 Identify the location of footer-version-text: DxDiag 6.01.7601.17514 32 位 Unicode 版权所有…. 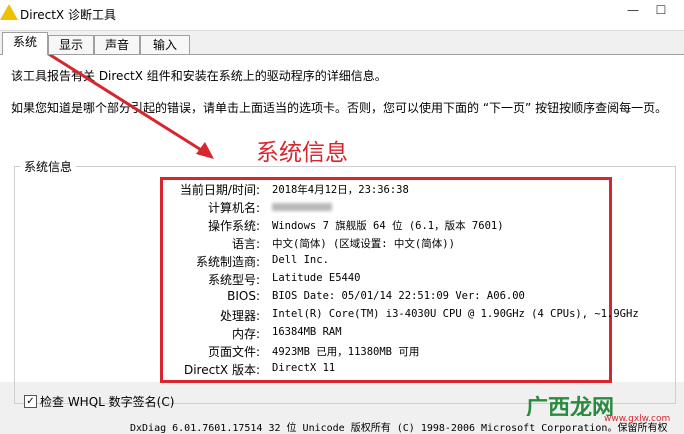
(399, 428).